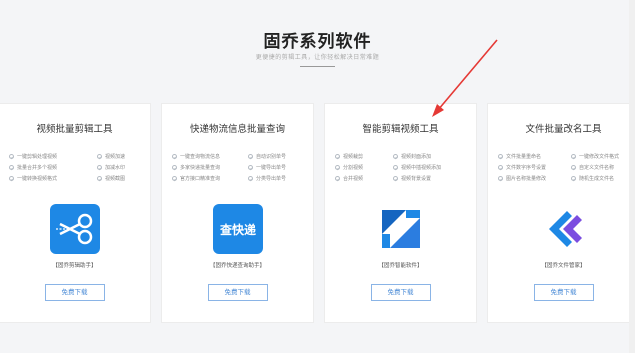 The image size is (635, 353). What do you see at coordinates (111, 157) in the screenshot?
I see `feature-item: 视频加速` at bounding box center [111, 157].